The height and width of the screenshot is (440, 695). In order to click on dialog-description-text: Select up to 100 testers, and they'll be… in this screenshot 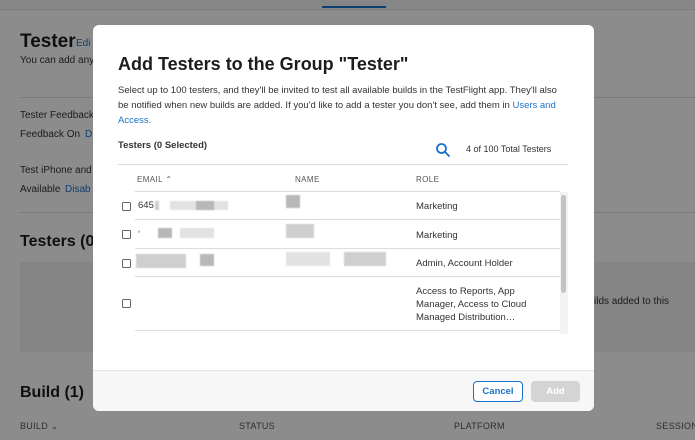, I will do `click(337, 98)`.